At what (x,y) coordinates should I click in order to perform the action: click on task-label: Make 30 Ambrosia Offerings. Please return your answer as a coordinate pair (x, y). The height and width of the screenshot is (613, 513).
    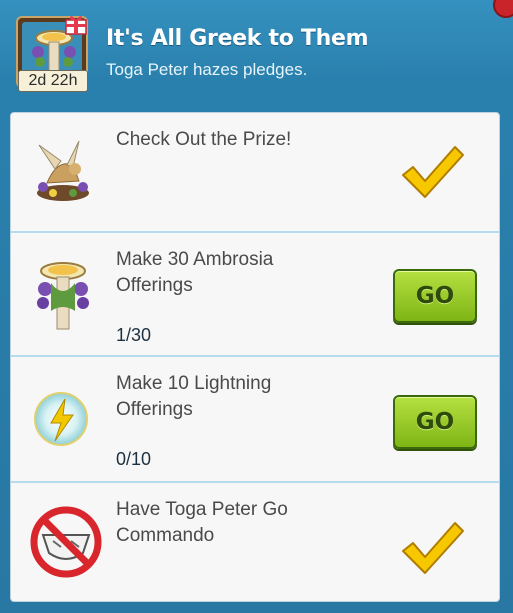
    Looking at the image, I should click on (195, 272).